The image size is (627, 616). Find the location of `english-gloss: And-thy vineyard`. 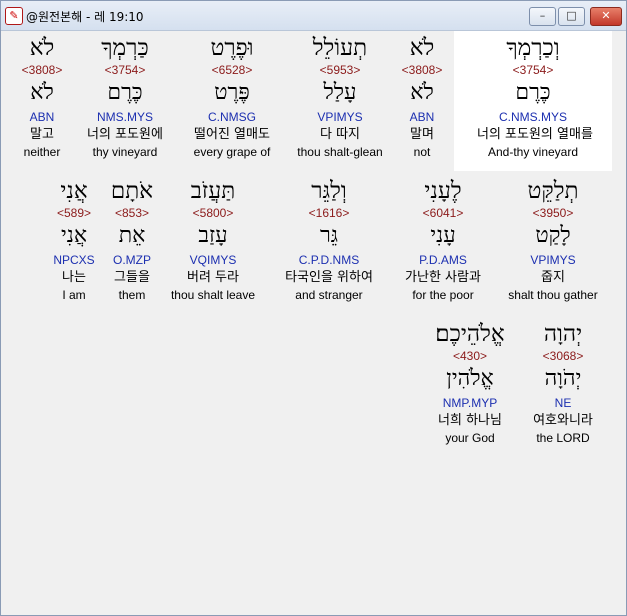

english-gloss: And-thy vineyard is located at coordinates (533, 152).